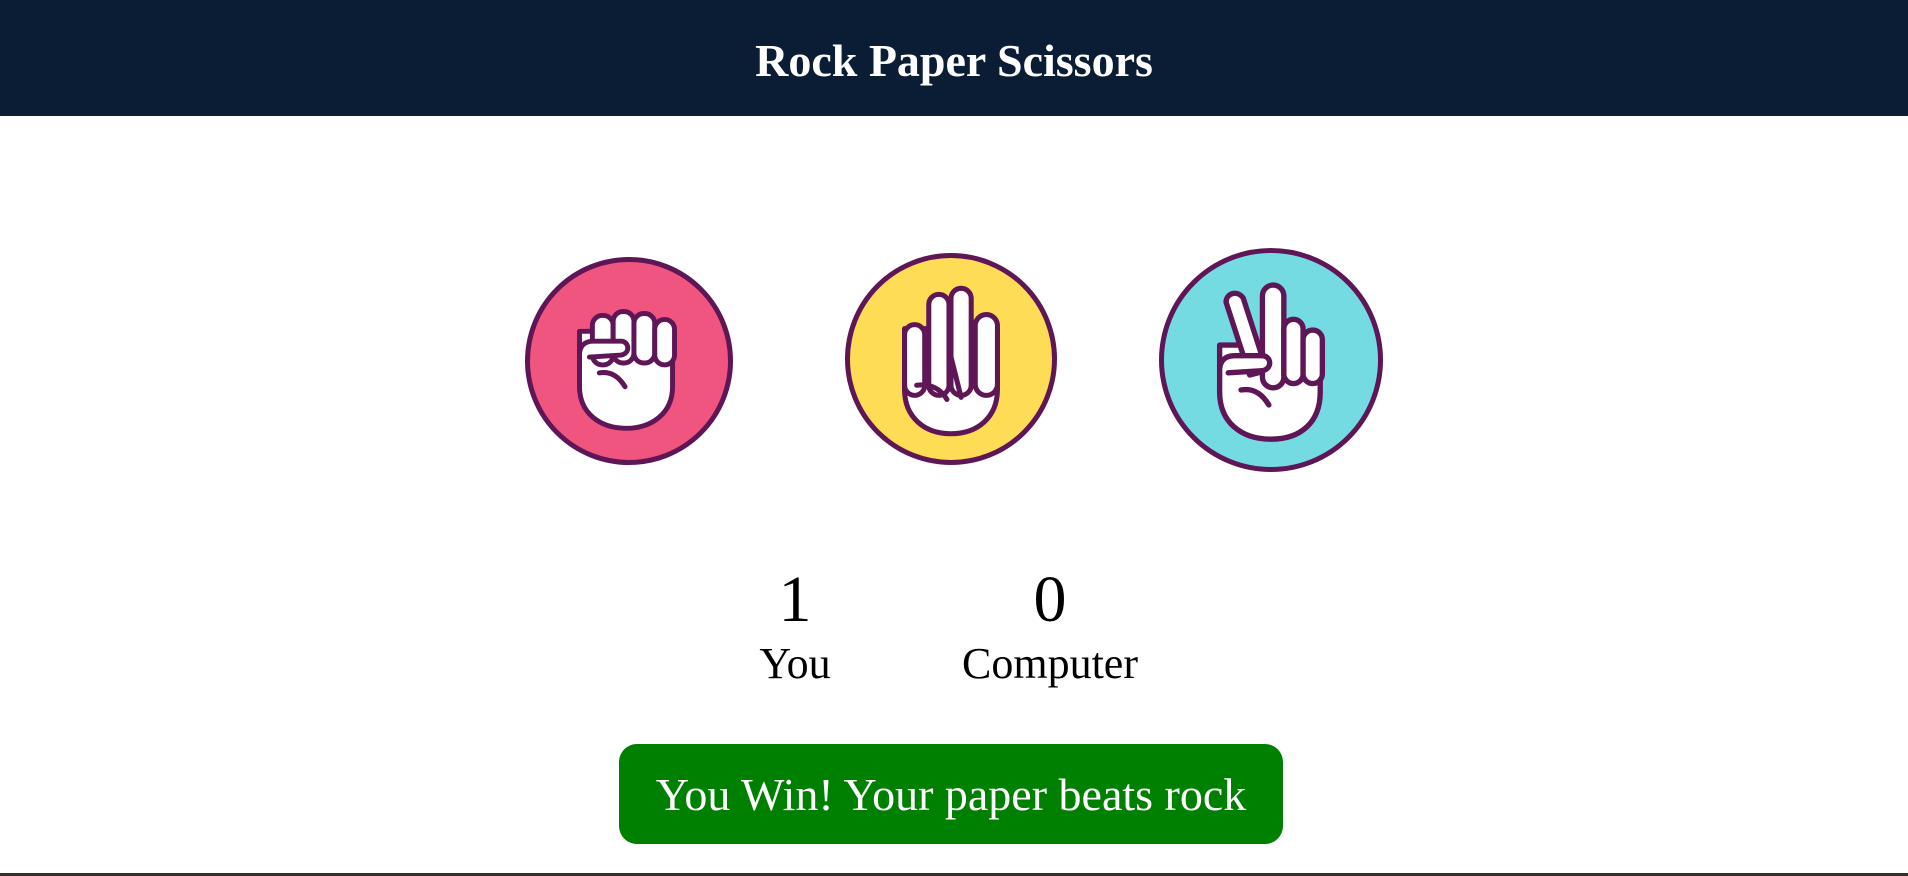 The image size is (1908, 876). What do you see at coordinates (951, 794) in the screenshot?
I see `result-message: You Win! Your paper beats rock` at bounding box center [951, 794].